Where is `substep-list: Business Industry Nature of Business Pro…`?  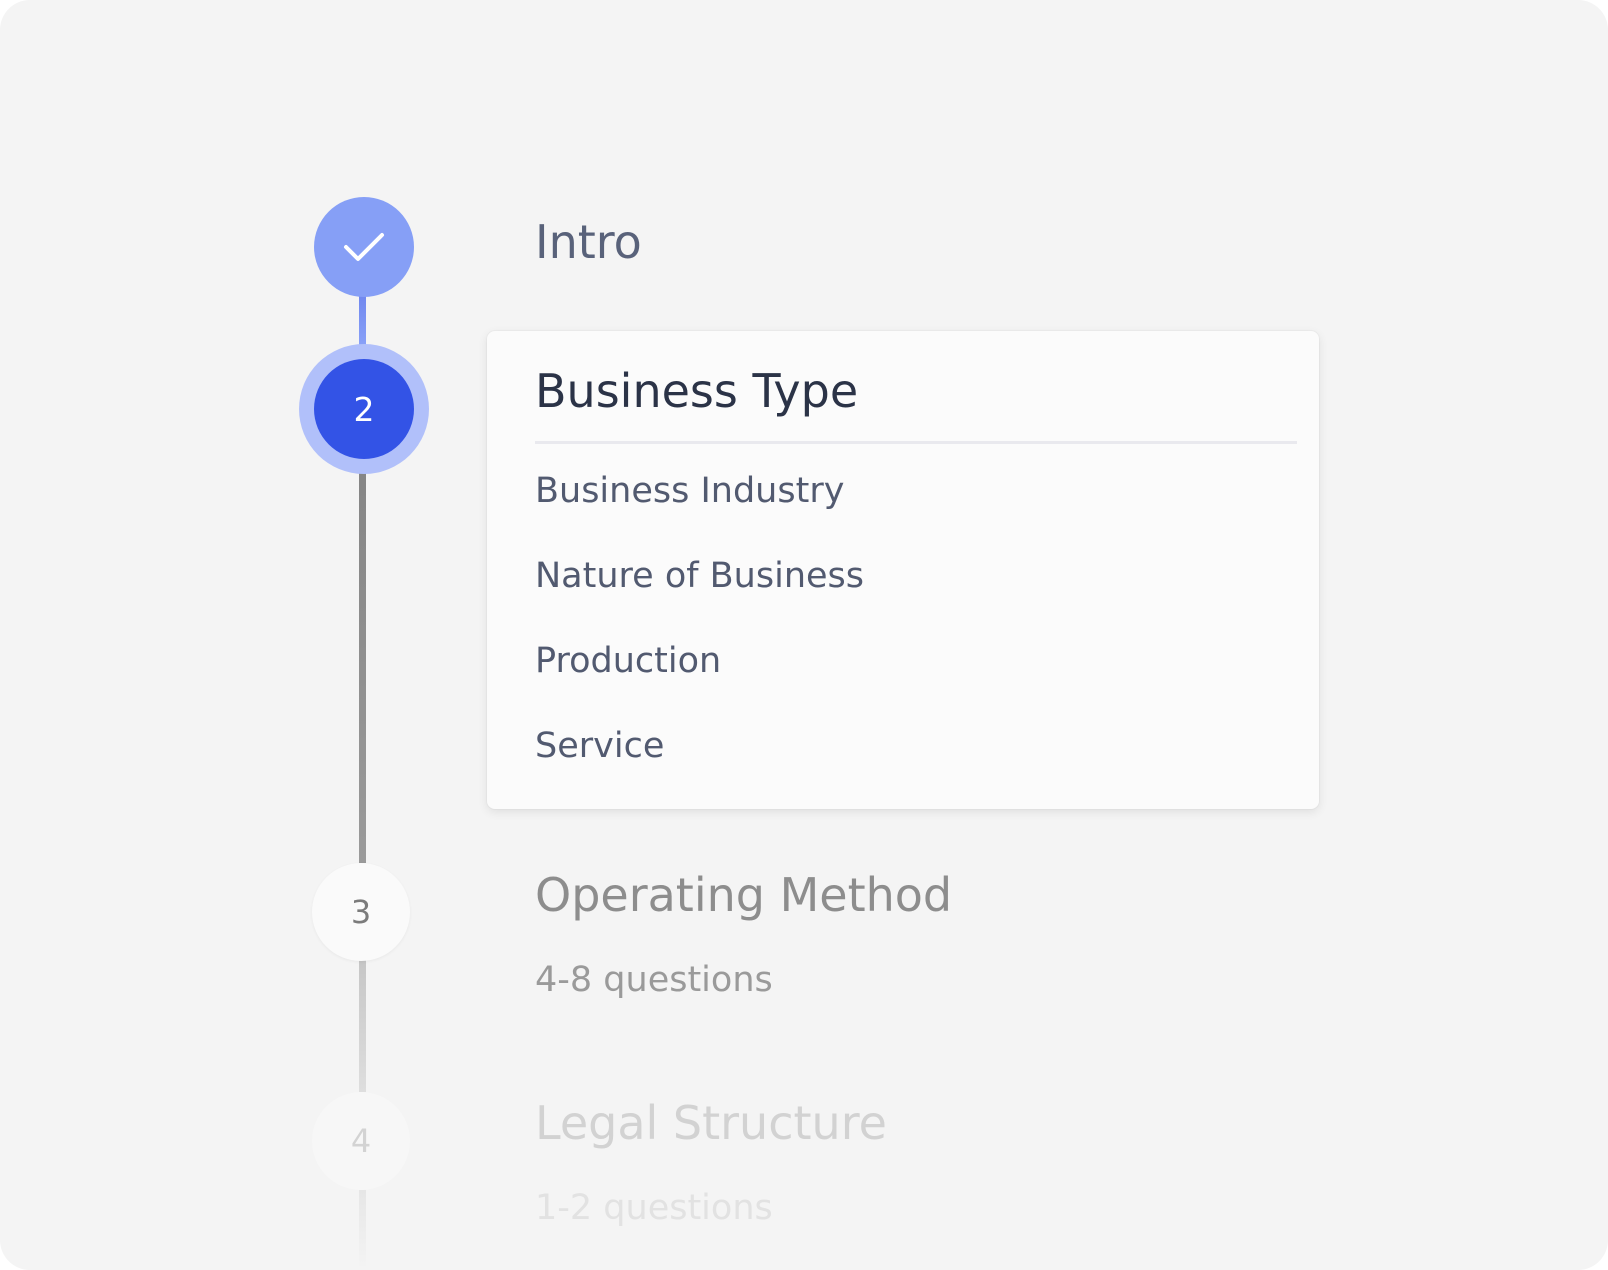
substep-list: Business Industry Nature of Business Pro… is located at coordinates (699, 641).